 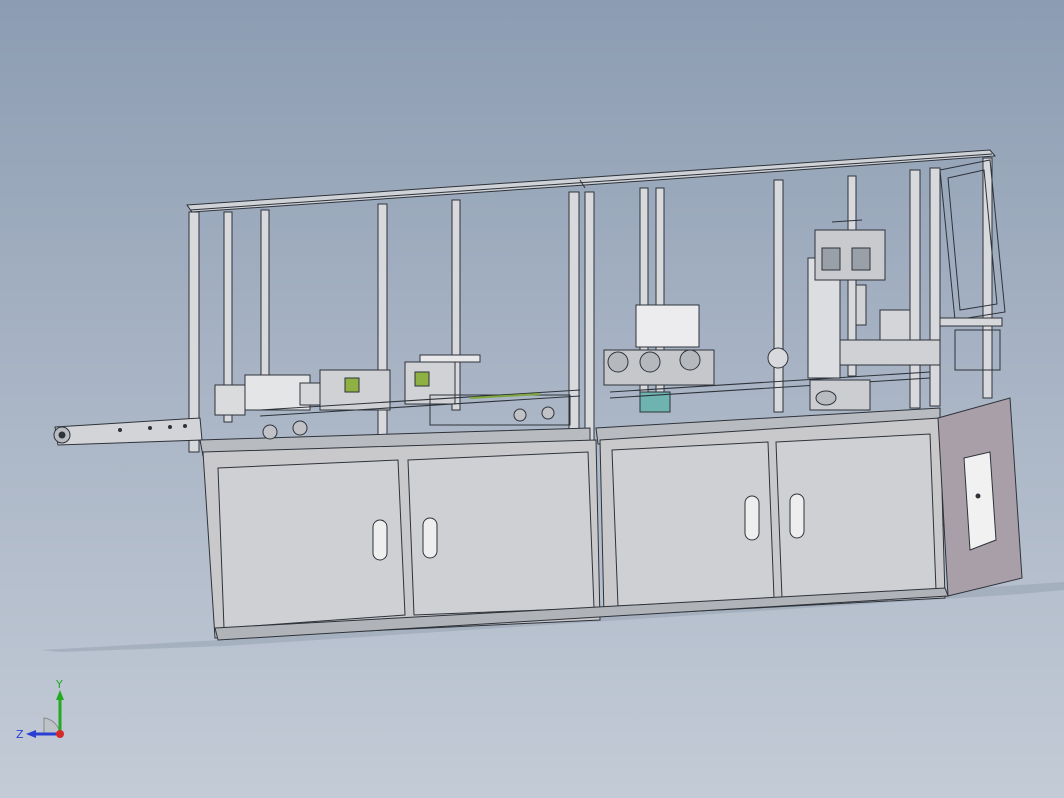 What do you see at coordinates (40, 709) in the screenshot?
I see `coordinate-triad: Y Z` at bounding box center [40, 709].